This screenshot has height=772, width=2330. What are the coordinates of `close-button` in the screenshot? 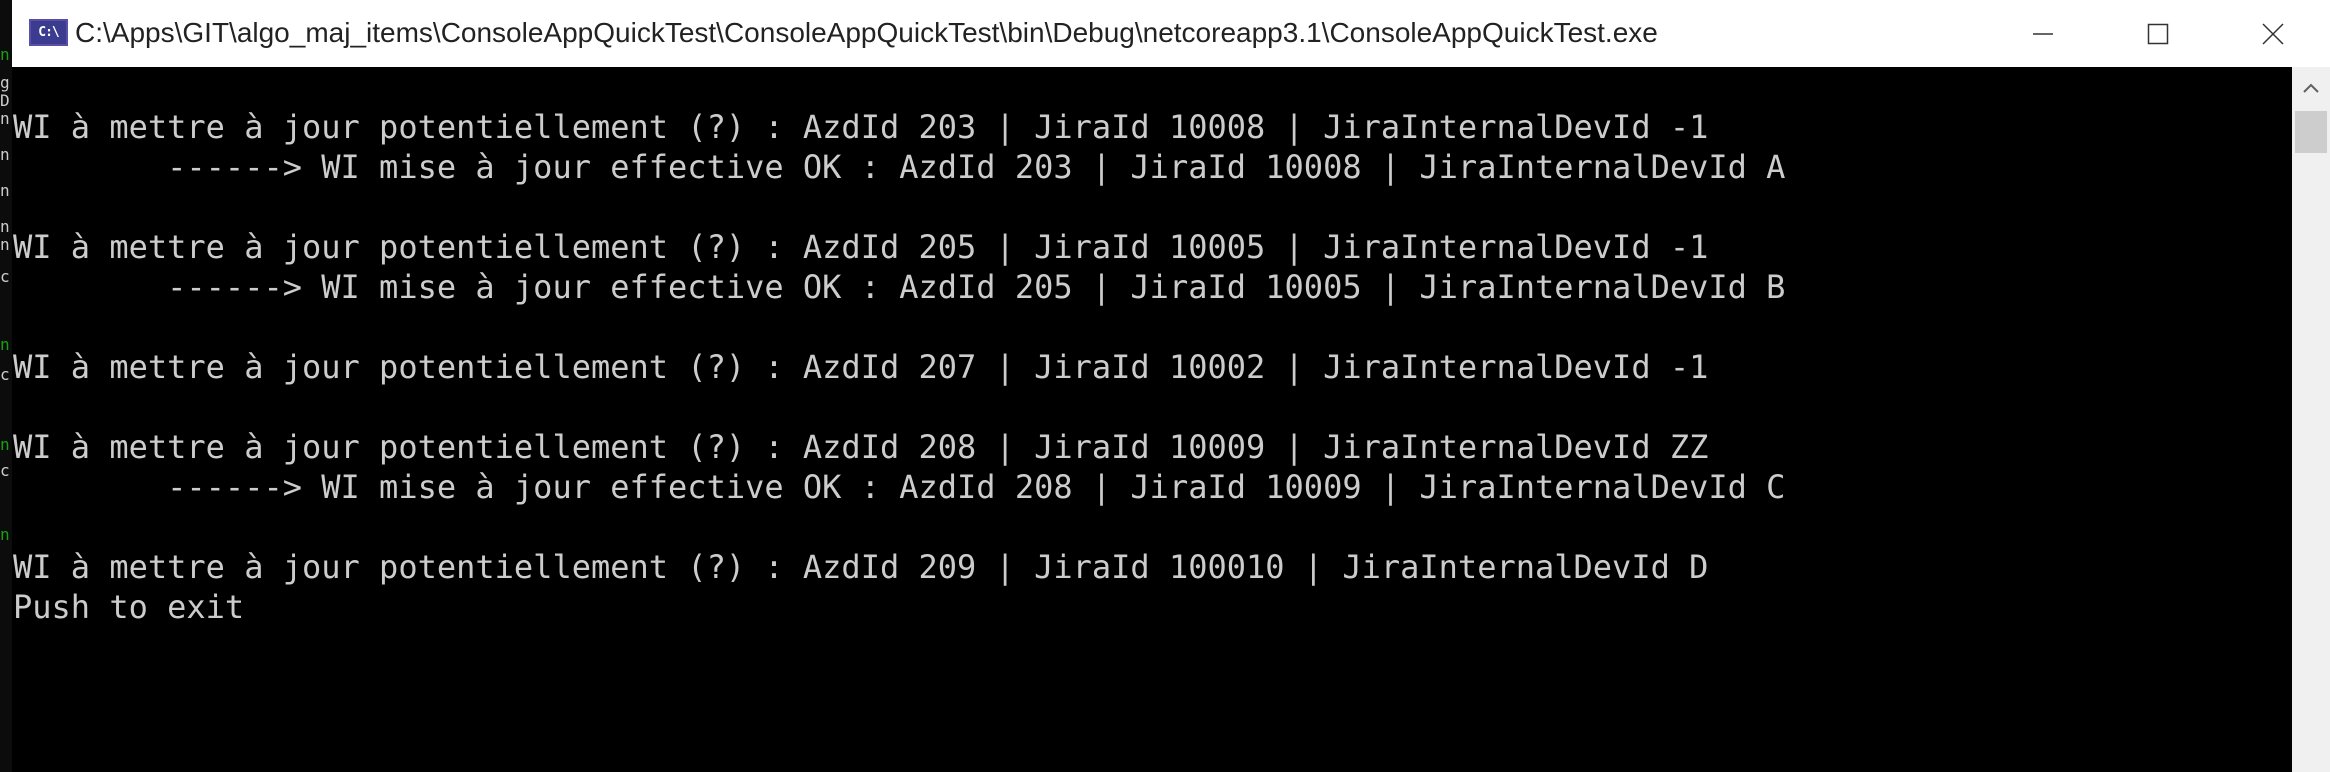 It's located at (2272, 33).